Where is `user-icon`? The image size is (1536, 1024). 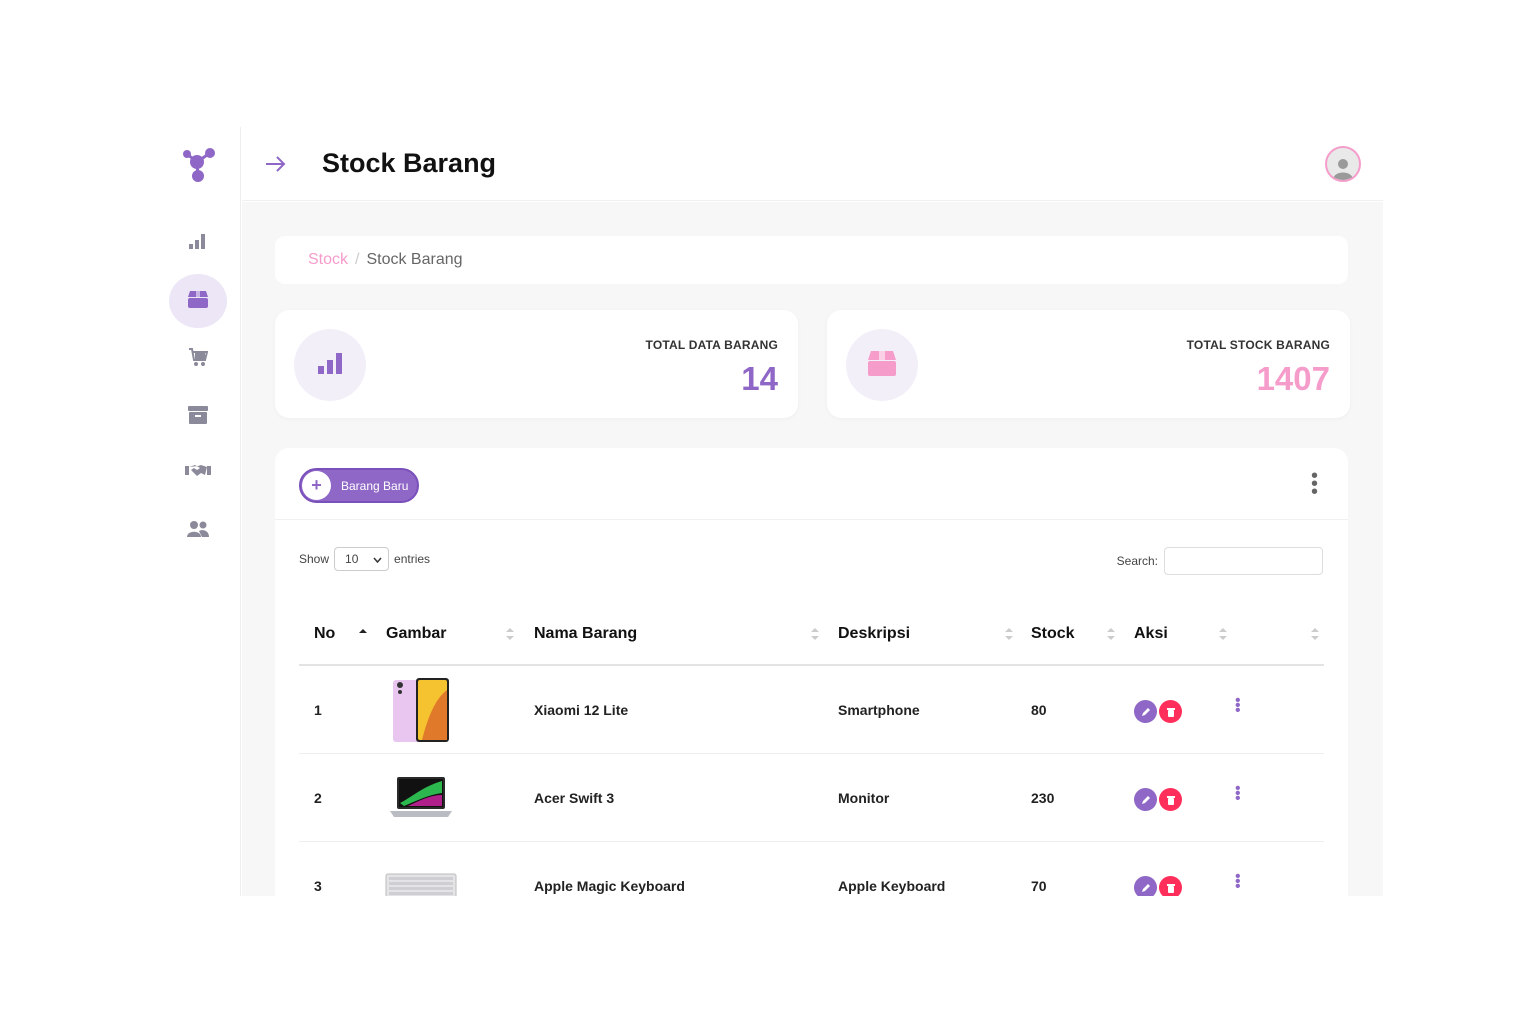
user-icon is located at coordinates (1343, 169).